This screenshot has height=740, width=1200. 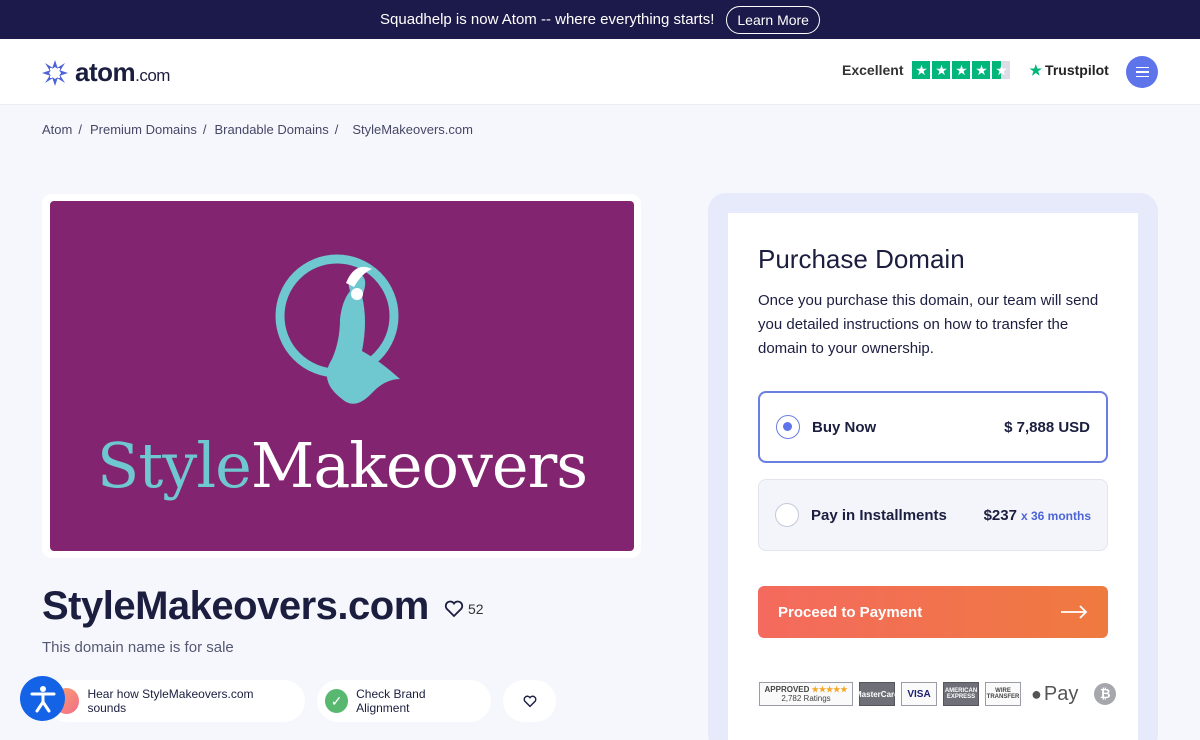 What do you see at coordinates (1047, 427) in the screenshot?
I see `buy-now-price: $ 7,888 USD` at bounding box center [1047, 427].